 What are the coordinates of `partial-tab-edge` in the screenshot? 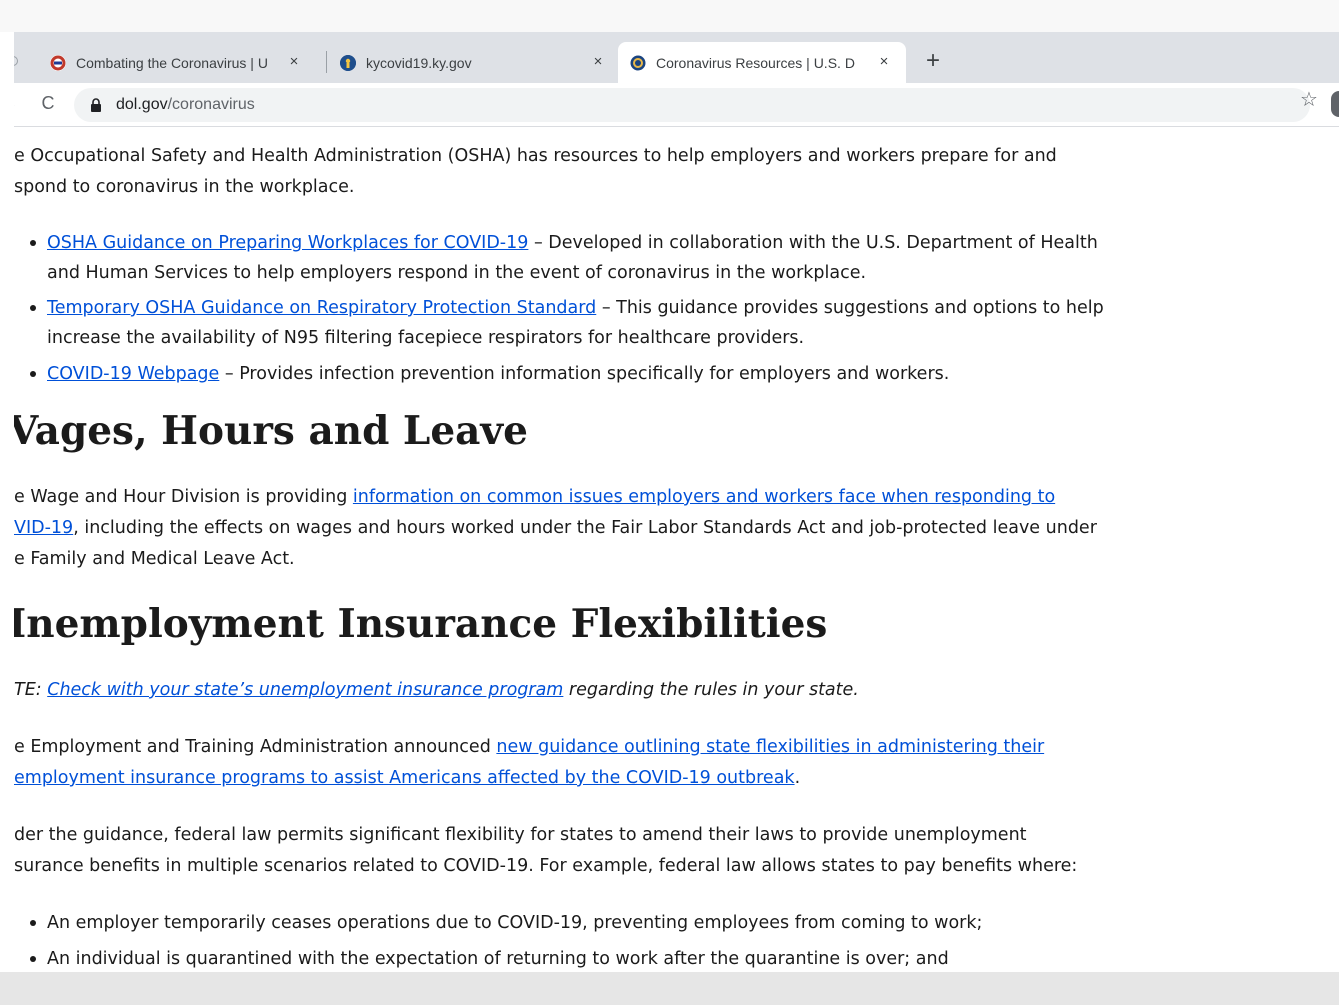 It's located at (16, 61).